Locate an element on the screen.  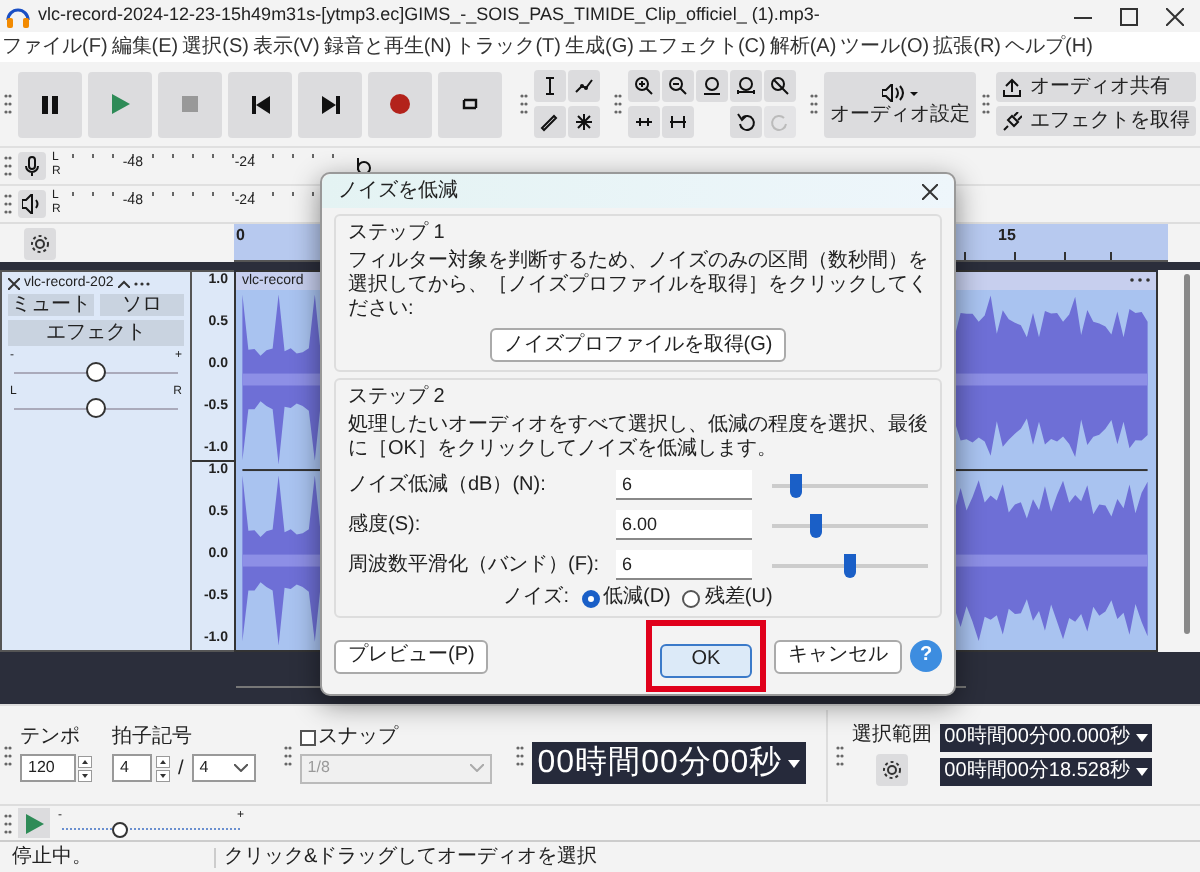
record-button is located at coordinates (400, 104).